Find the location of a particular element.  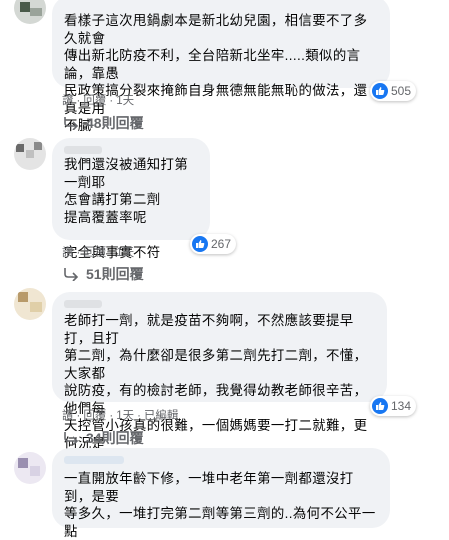

comment-actions: 讚 · 回覆 · 1天 · 已編輯 is located at coordinates (120, 415).